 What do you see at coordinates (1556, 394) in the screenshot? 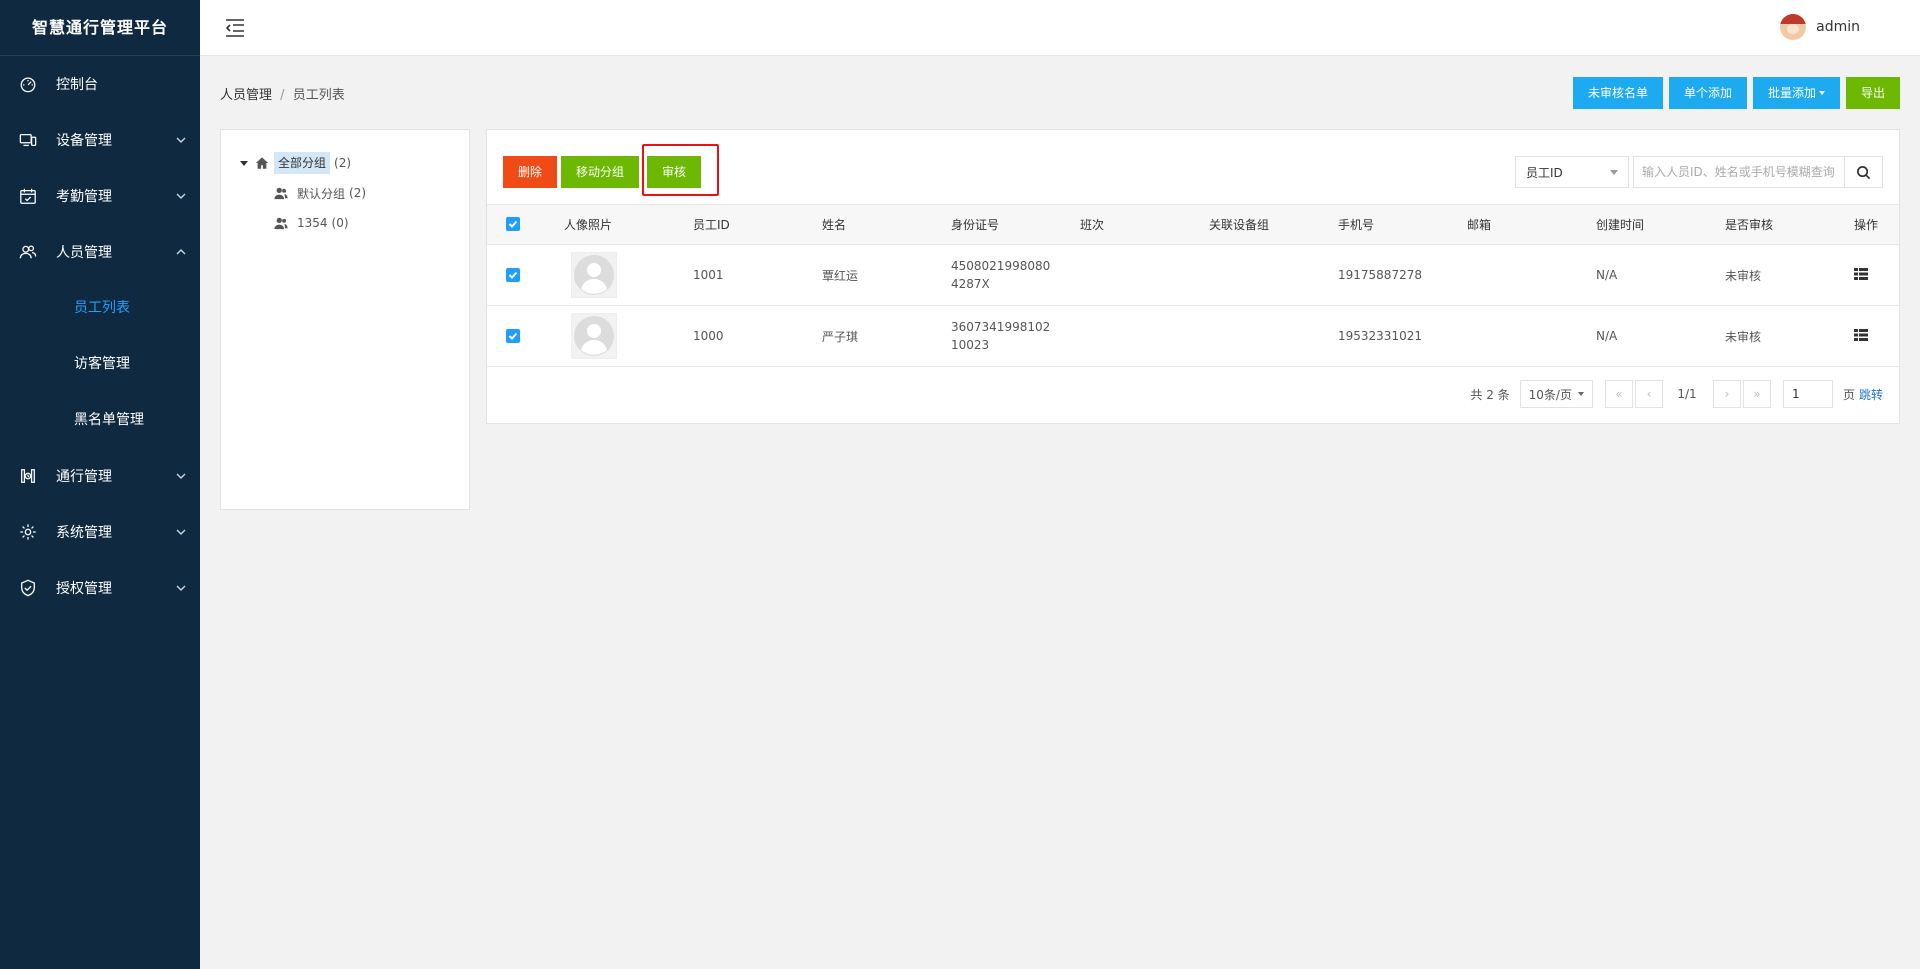
I see `page-size-select: 10条/页` at bounding box center [1556, 394].